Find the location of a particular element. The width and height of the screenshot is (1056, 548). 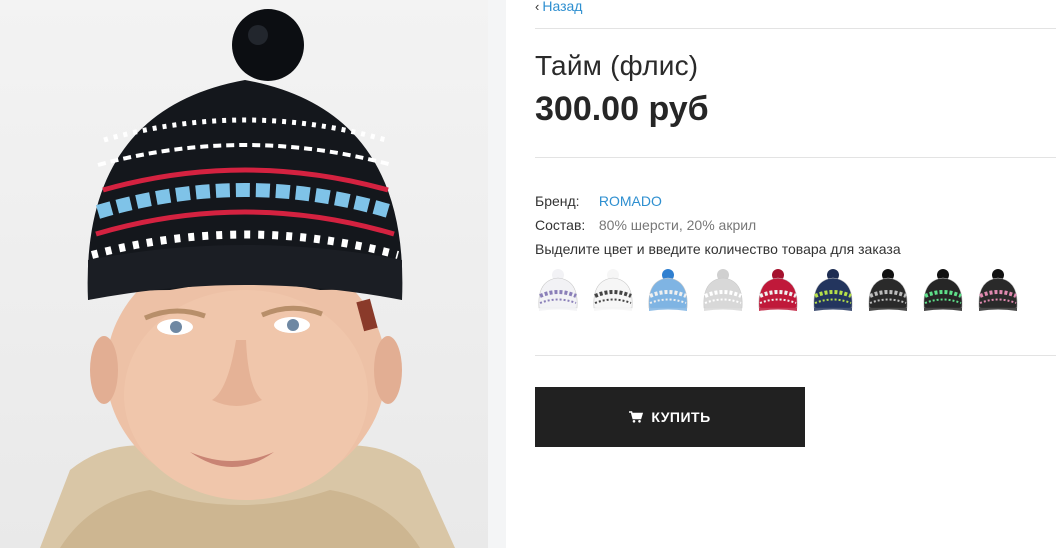

property-value: 80% шерсти, 20% акрил is located at coordinates (677, 225).